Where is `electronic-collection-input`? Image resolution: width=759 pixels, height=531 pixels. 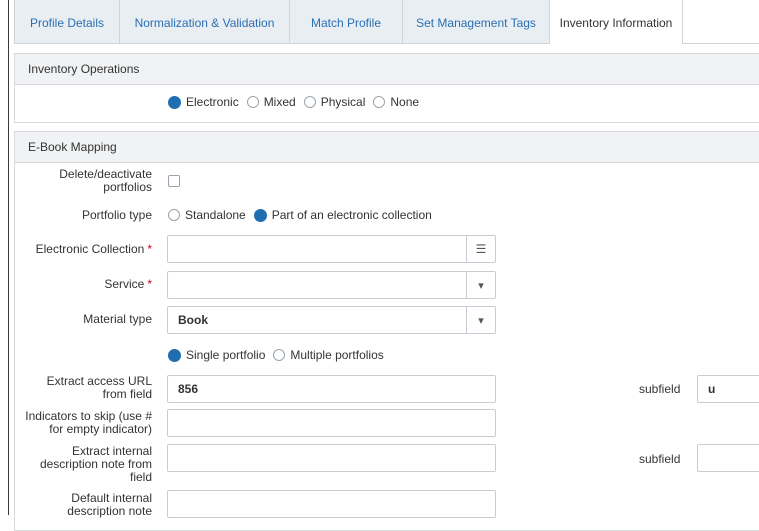
electronic-collection-input is located at coordinates (331, 249).